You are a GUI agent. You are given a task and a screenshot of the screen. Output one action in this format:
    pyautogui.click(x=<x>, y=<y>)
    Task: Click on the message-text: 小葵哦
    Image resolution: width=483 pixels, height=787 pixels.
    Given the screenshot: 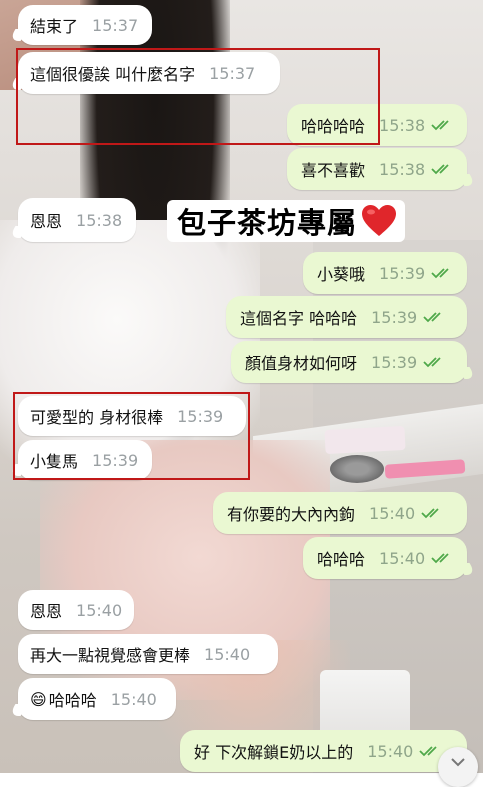 What is the action you would take?
    pyautogui.click(x=341, y=274)
    